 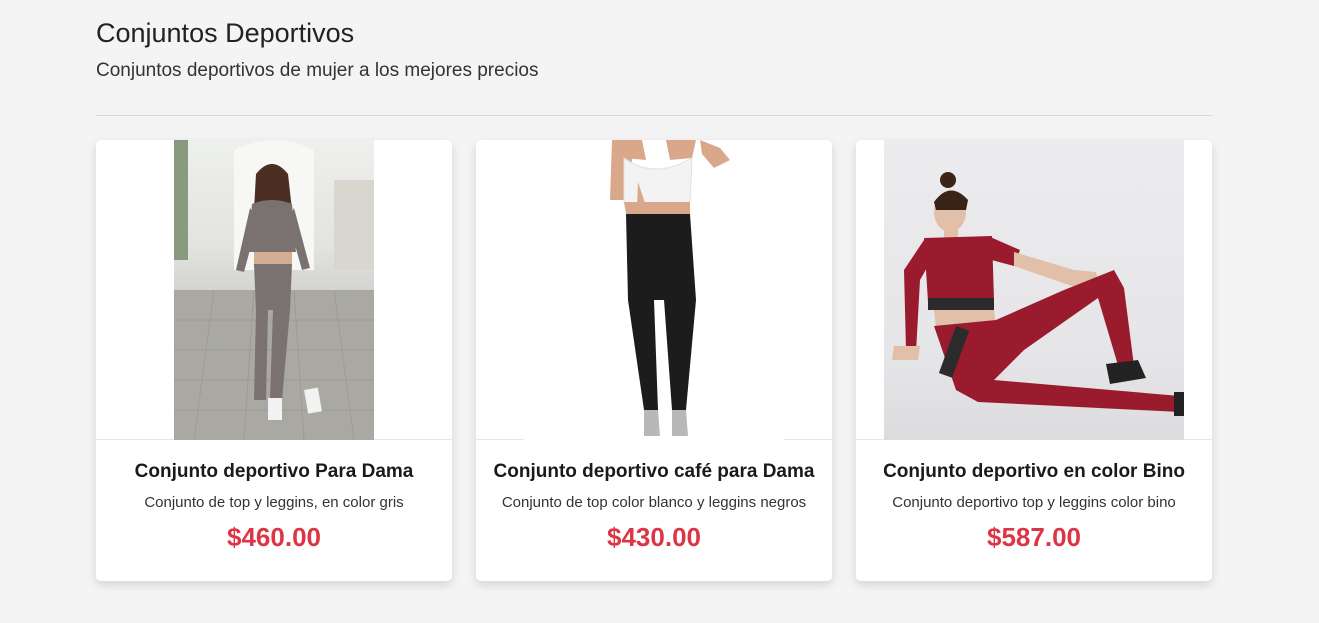 I want to click on product-title: Conjunto deportivo en color Bino, so click(x=1034, y=472).